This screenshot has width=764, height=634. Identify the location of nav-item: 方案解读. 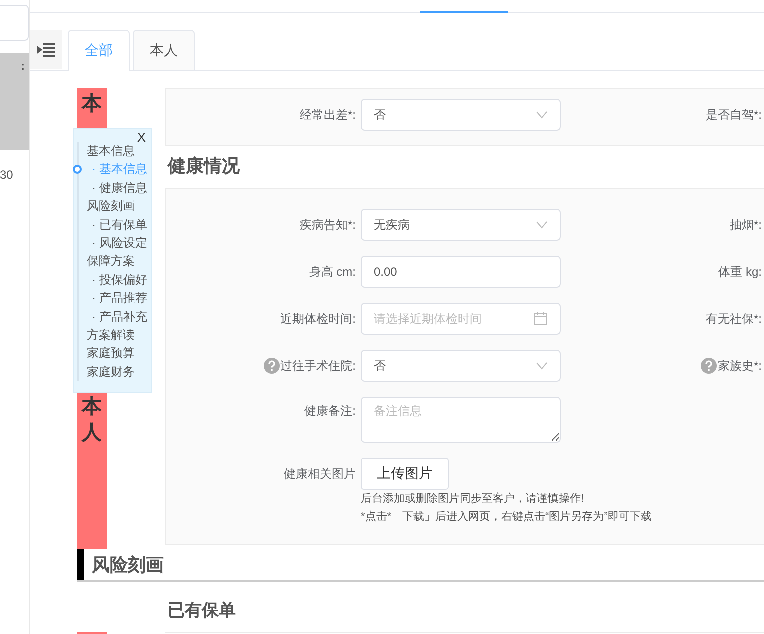
(119, 335).